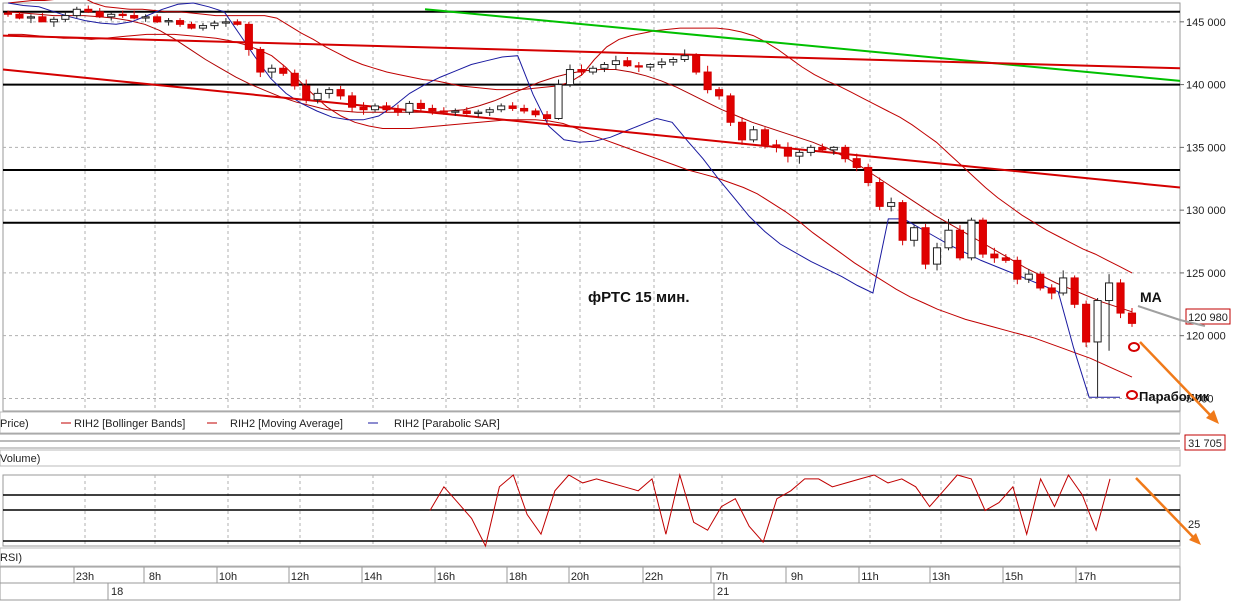  Describe the element at coordinates (11, 558) in the screenshot. I see `rsi-panel-label: RSI)` at that location.